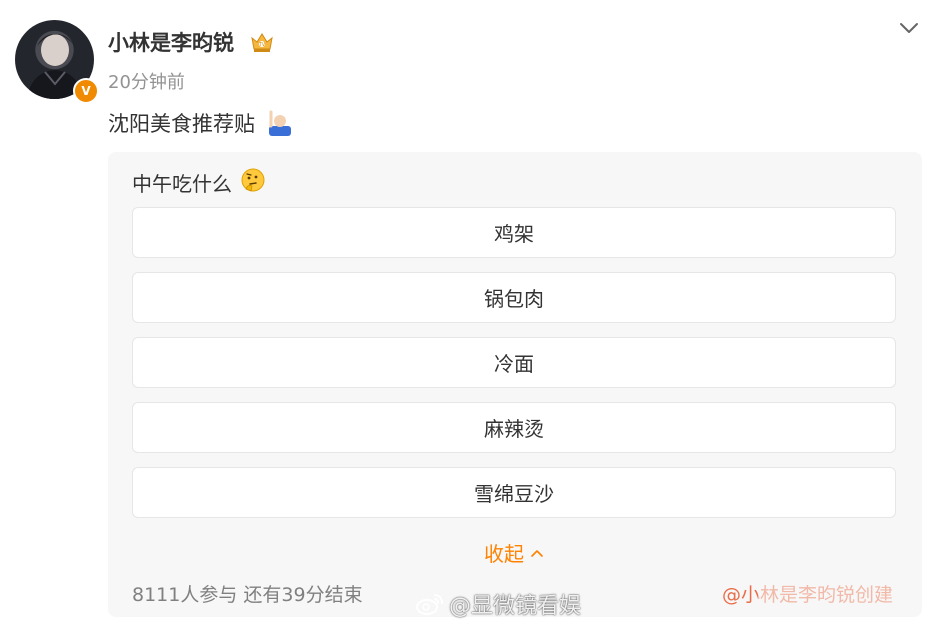 The image size is (948, 627). I want to click on post-text: 沈阳美食推荐贴, so click(181, 124).